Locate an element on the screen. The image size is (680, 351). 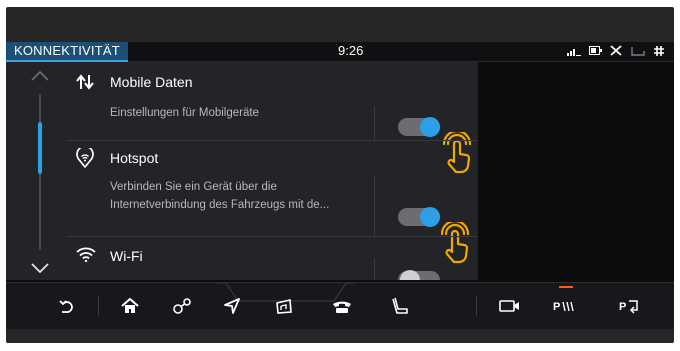
clock: 9:26 is located at coordinates (351, 50).